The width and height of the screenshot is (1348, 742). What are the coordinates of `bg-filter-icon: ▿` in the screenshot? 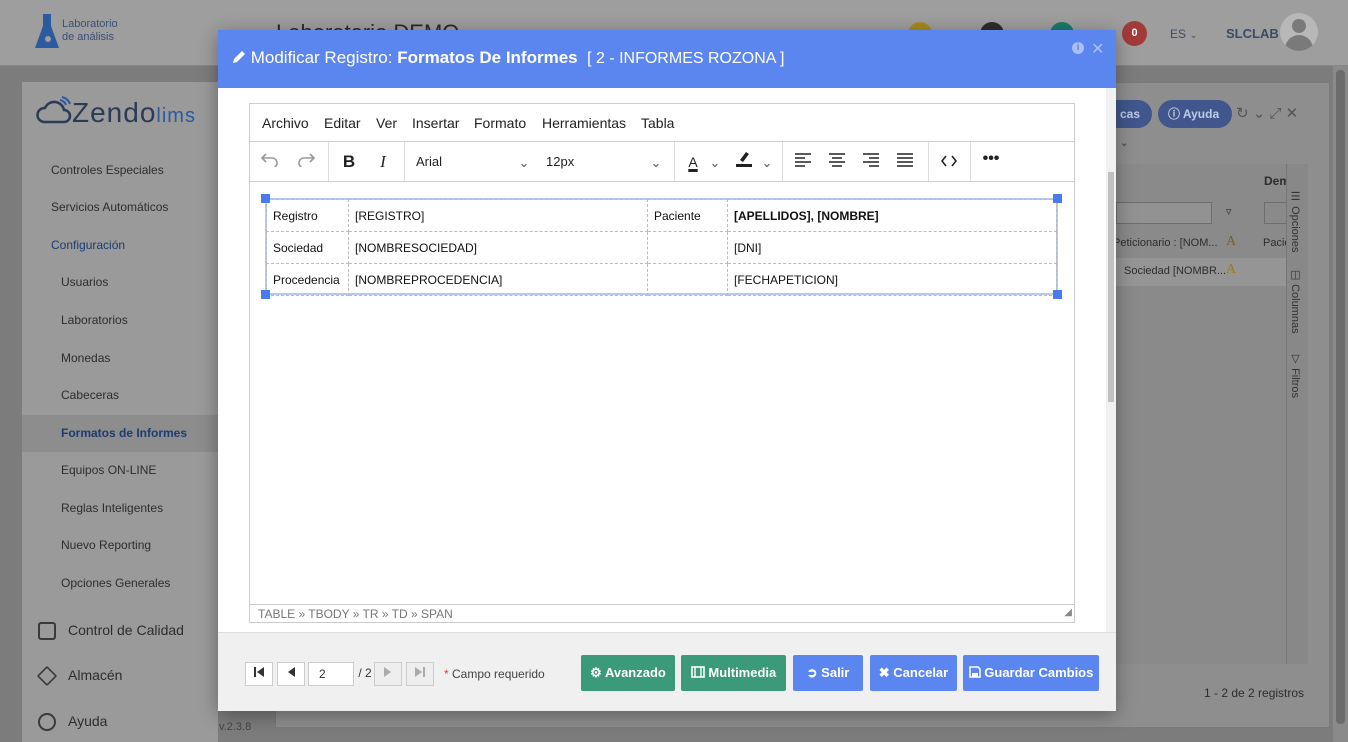 It's located at (1229, 211).